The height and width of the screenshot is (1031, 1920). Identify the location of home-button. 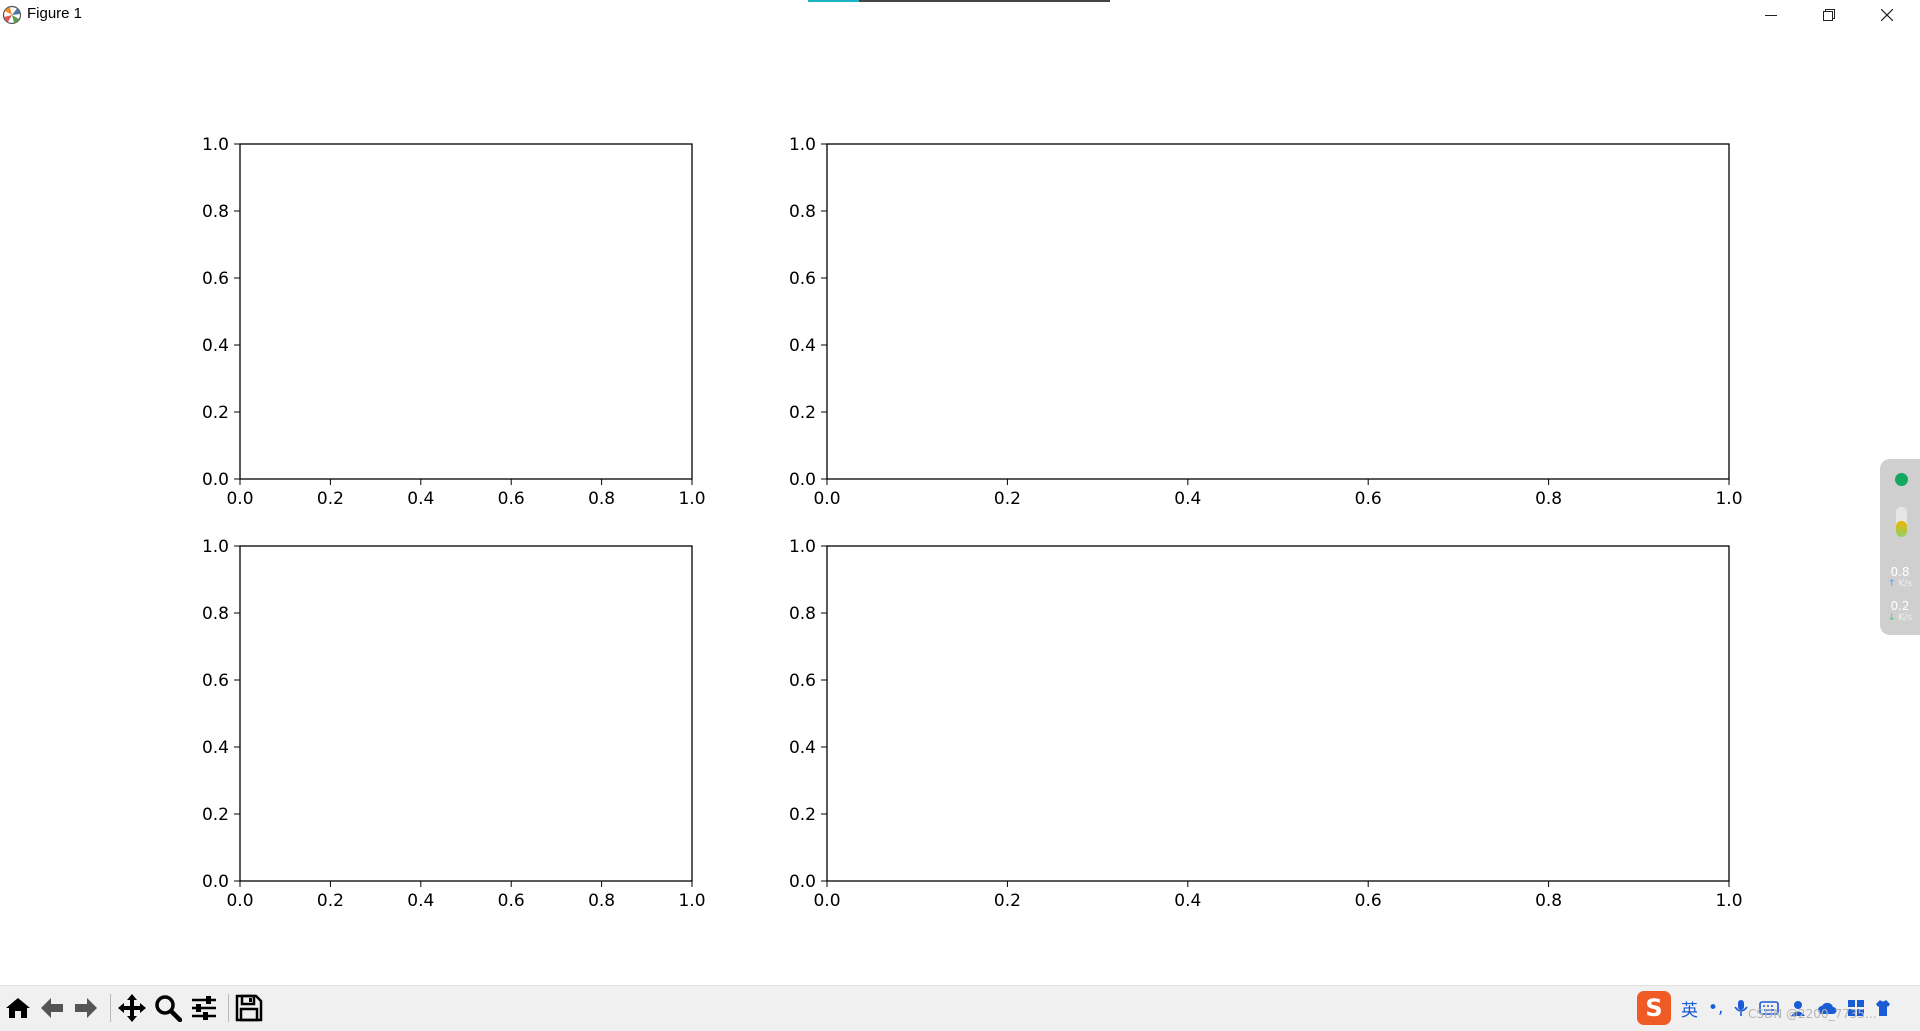
(18, 1008).